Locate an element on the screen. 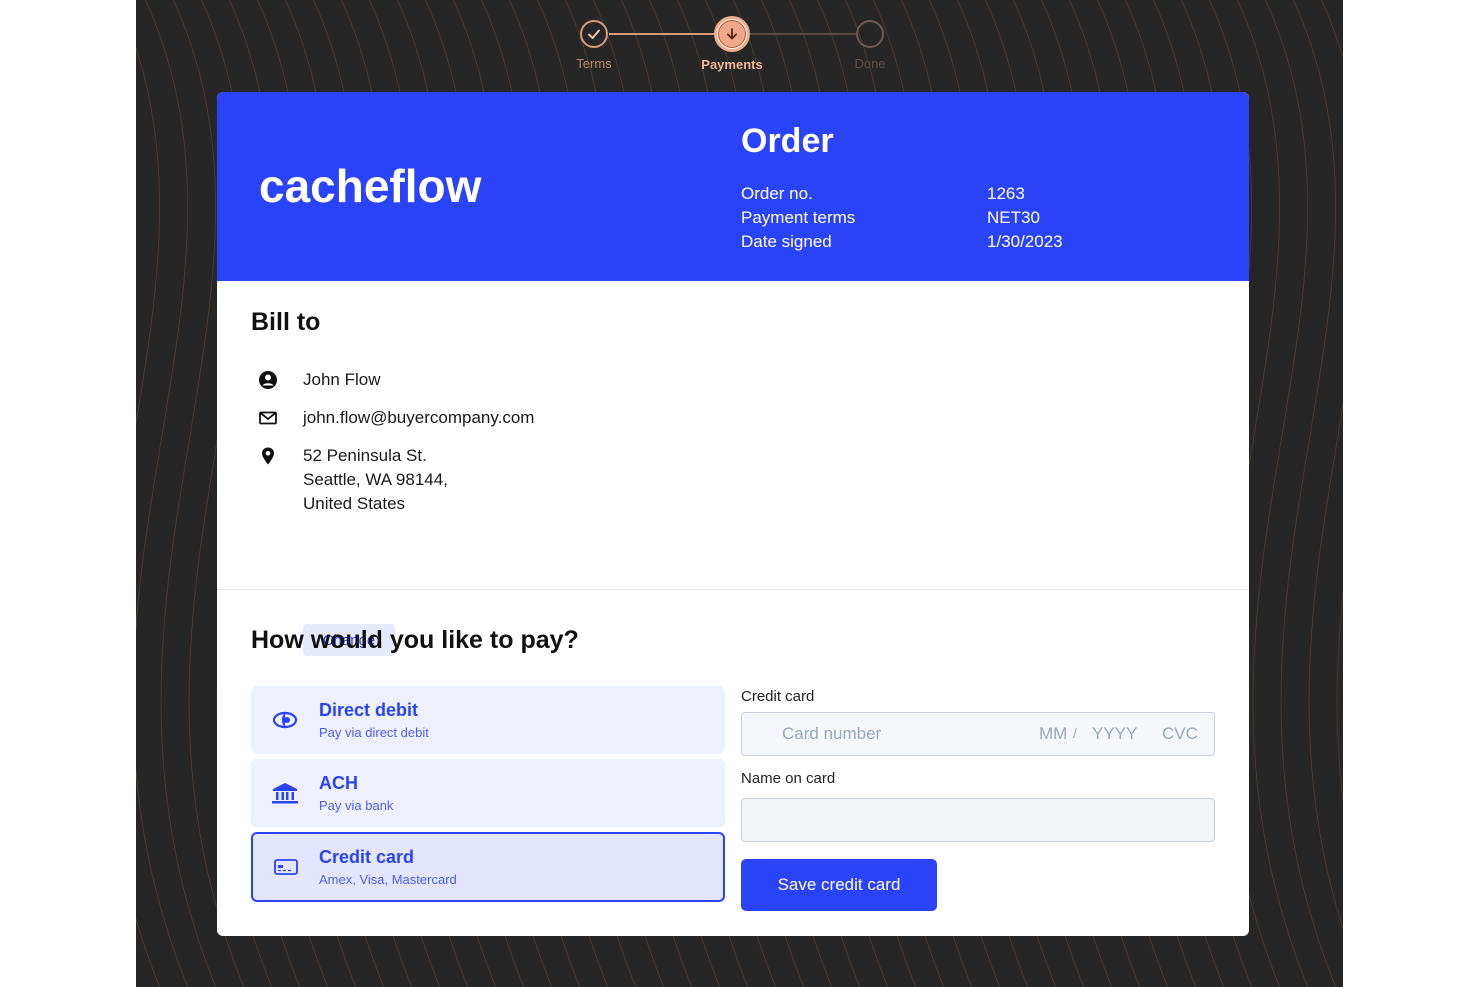  order-title: Order is located at coordinates (787, 141).